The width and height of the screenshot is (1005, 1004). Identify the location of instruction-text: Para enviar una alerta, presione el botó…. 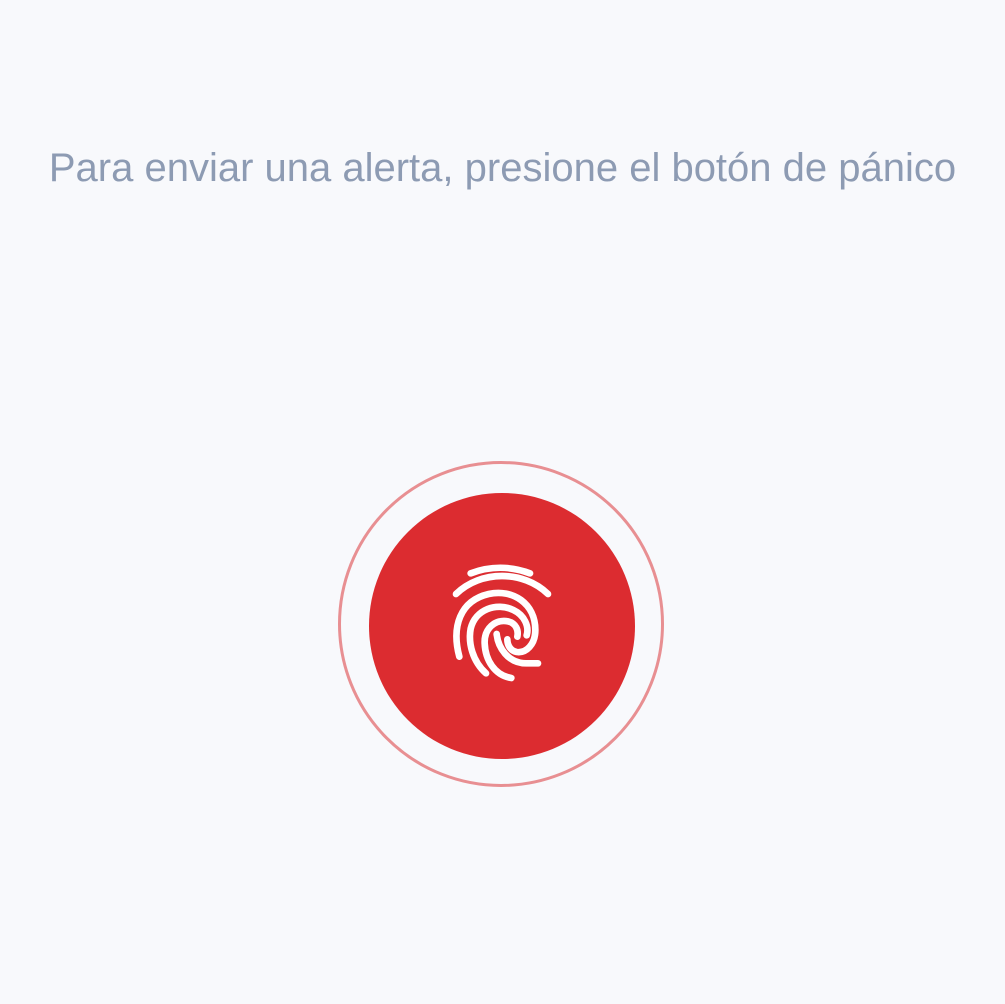
(502, 168).